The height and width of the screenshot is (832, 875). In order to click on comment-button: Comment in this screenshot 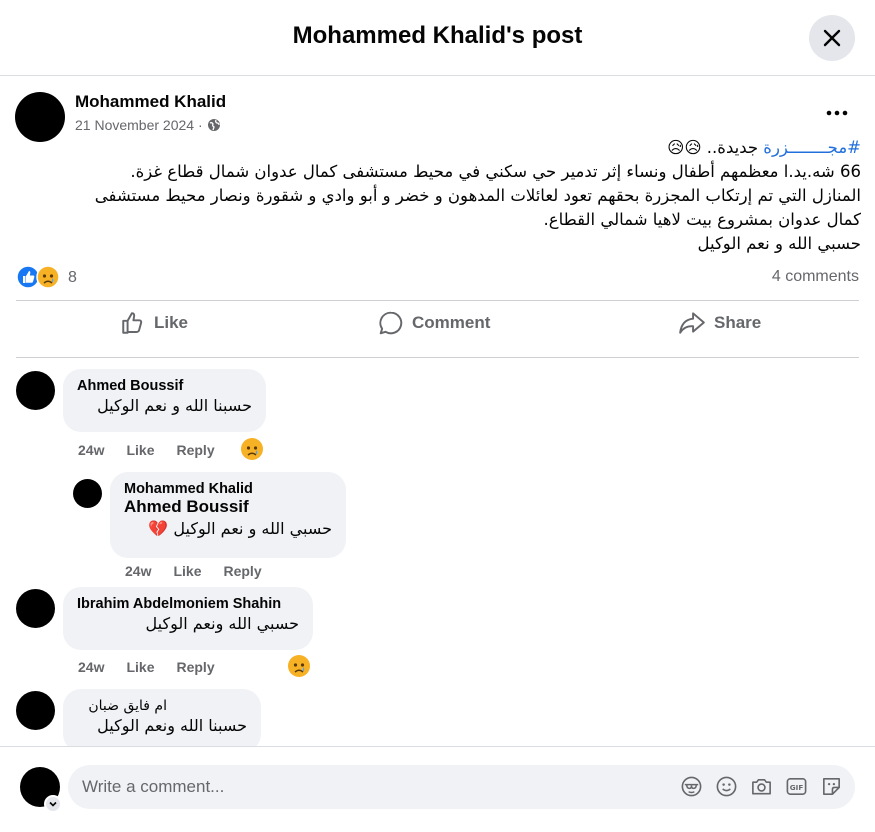, I will do `click(434, 323)`.